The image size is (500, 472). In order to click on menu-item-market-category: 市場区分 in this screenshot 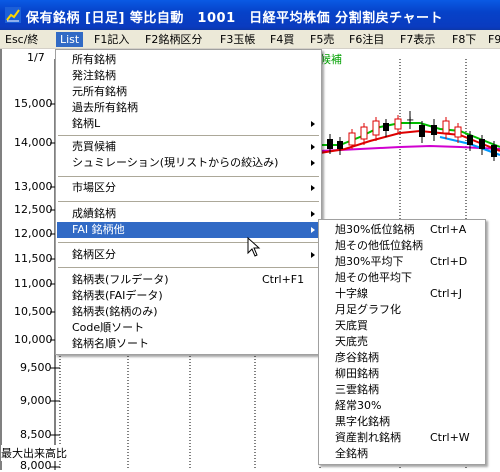, I will do `click(188, 188)`.